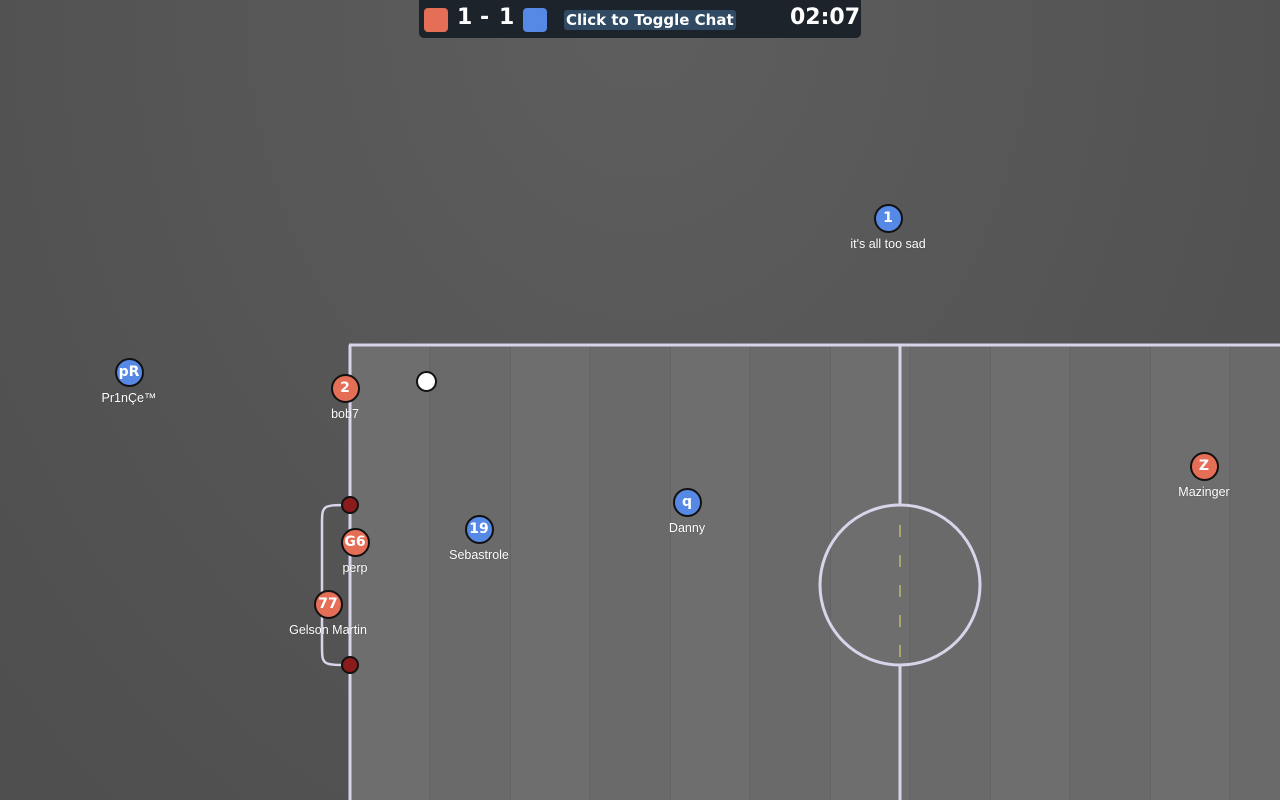 This screenshot has height=800, width=1280. Describe the element at coordinates (687, 502) in the screenshot. I see `player-disc-blue: q` at that location.